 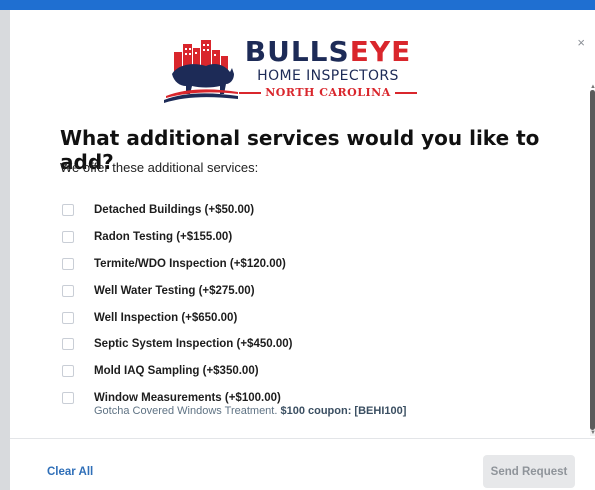 I want to click on logo-word-bulls: BULLS, so click(x=297, y=51).